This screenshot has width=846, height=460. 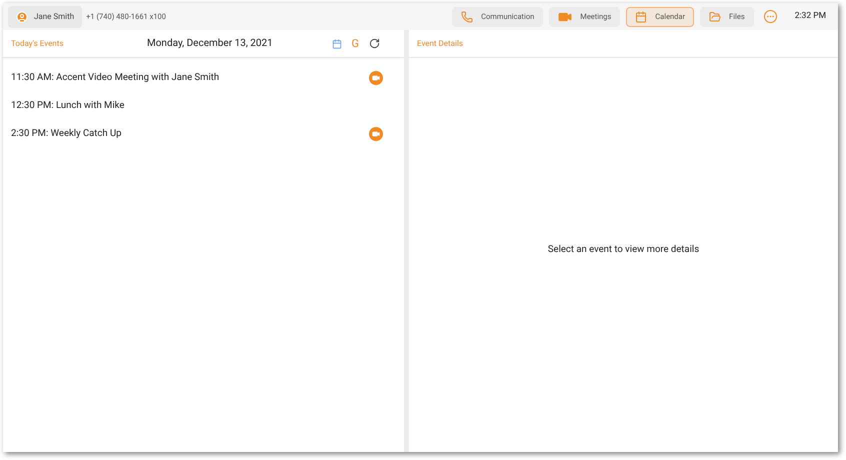 What do you see at coordinates (440, 44) in the screenshot?
I see `panel-title: Event Details` at bounding box center [440, 44].